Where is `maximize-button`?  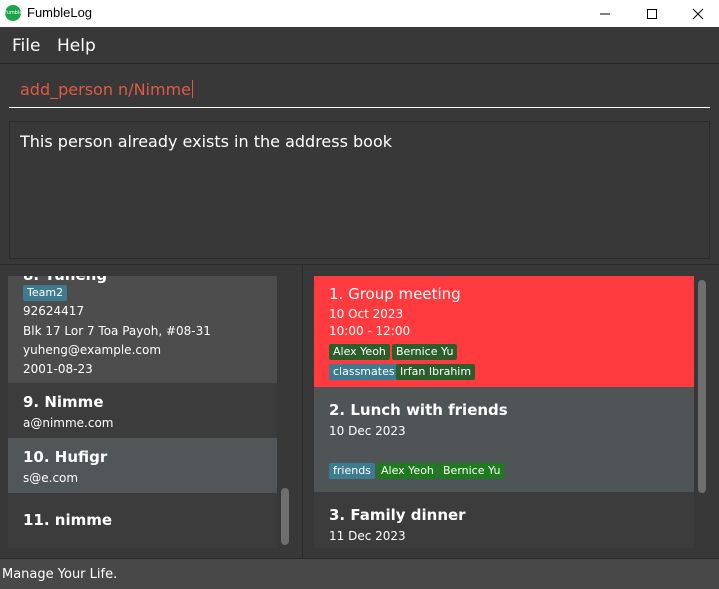 maximize-button is located at coordinates (652, 13).